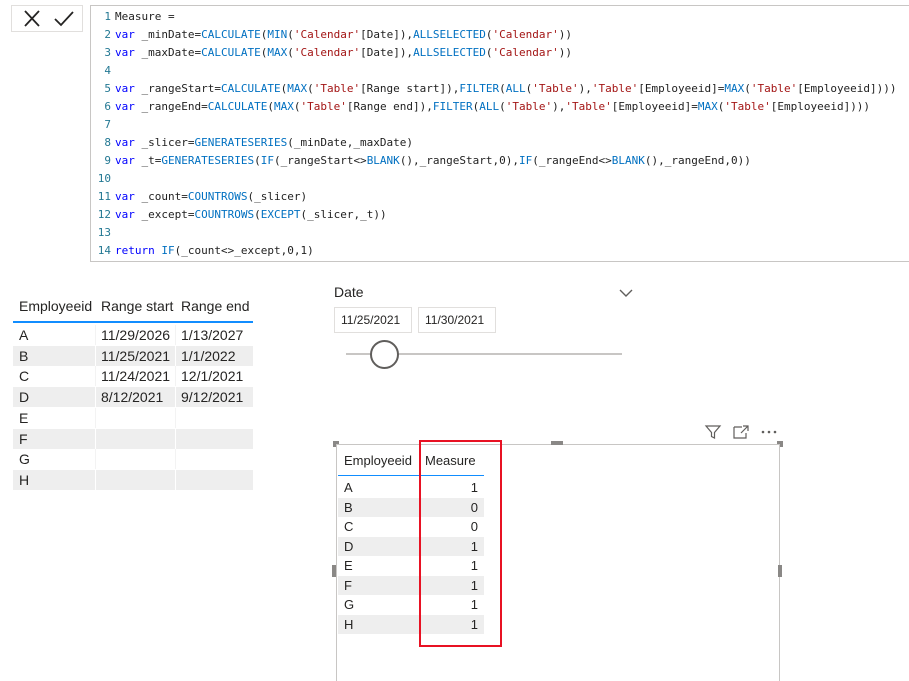  I want to click on close-icon, so click(32, 19).